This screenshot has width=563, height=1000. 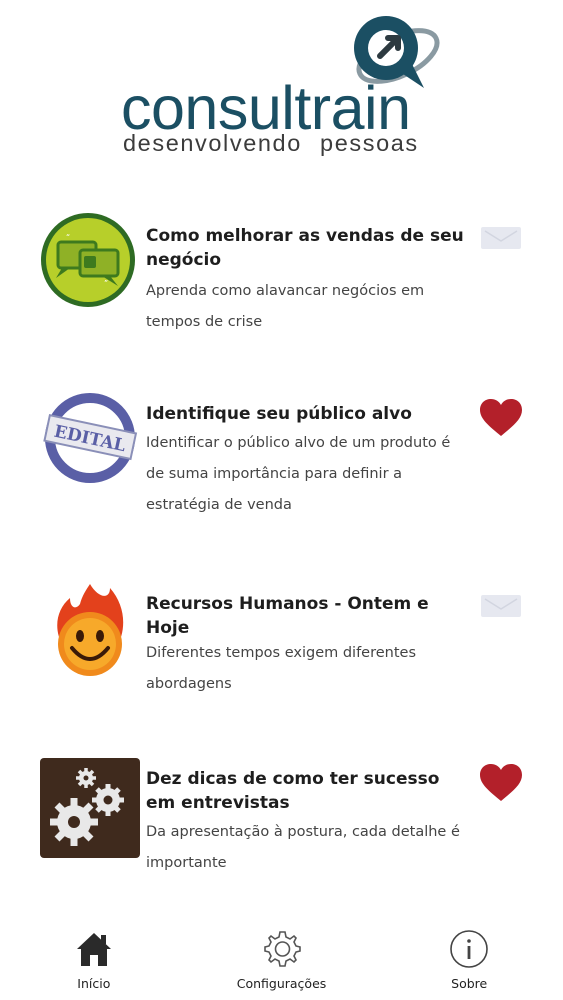 What do you see at coordinates (281, 983) in the screenshot?
I see `tab-label: Configurações` at bounding box center [281, 983].